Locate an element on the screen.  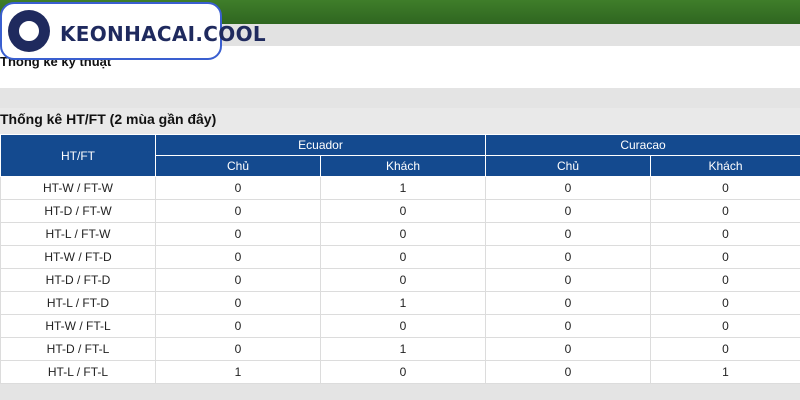
soccer-ball-icon is located at coordinates (29, 31).